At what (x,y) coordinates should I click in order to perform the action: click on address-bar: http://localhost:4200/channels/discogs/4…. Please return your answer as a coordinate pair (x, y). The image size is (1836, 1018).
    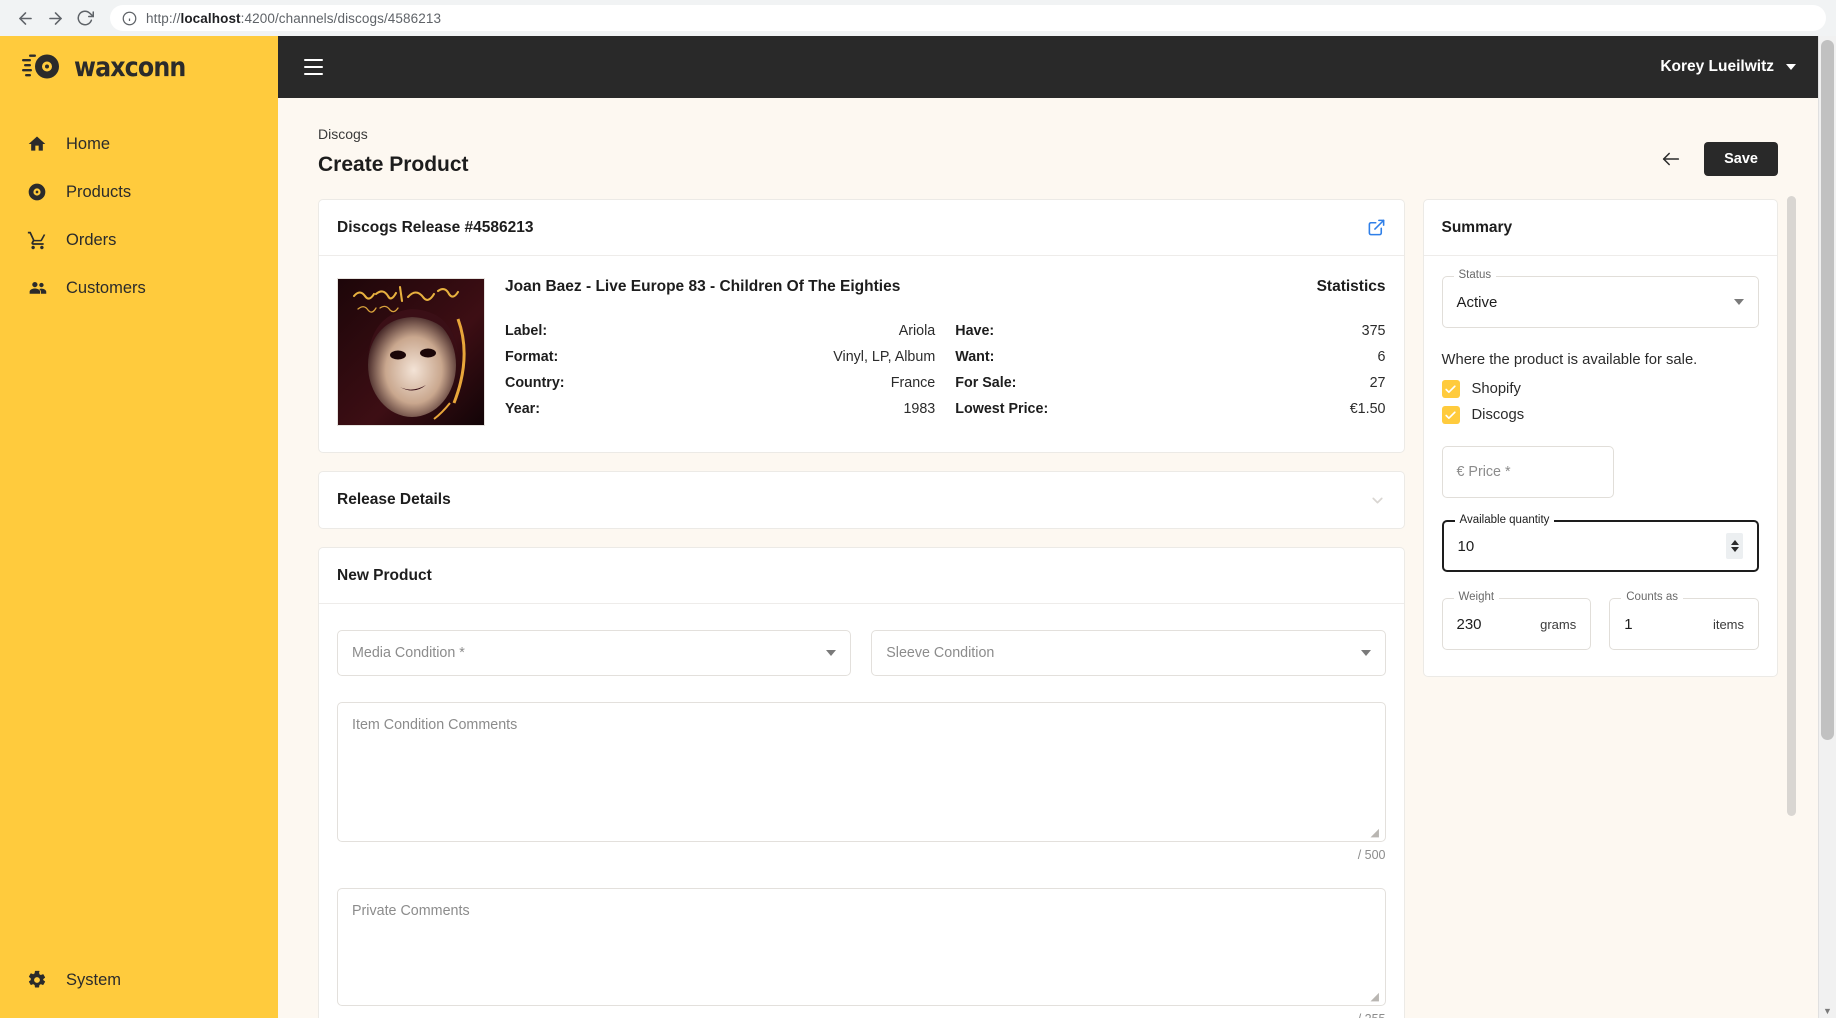
    Looking at the image, I should click on (968, 18).